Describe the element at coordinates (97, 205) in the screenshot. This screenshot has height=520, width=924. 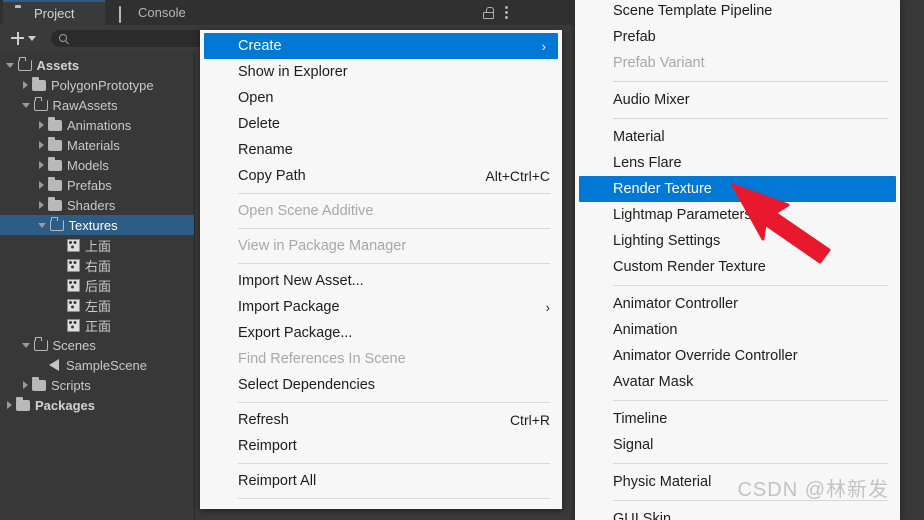
I see `tree-item-Shaders: Shaders` at that location.